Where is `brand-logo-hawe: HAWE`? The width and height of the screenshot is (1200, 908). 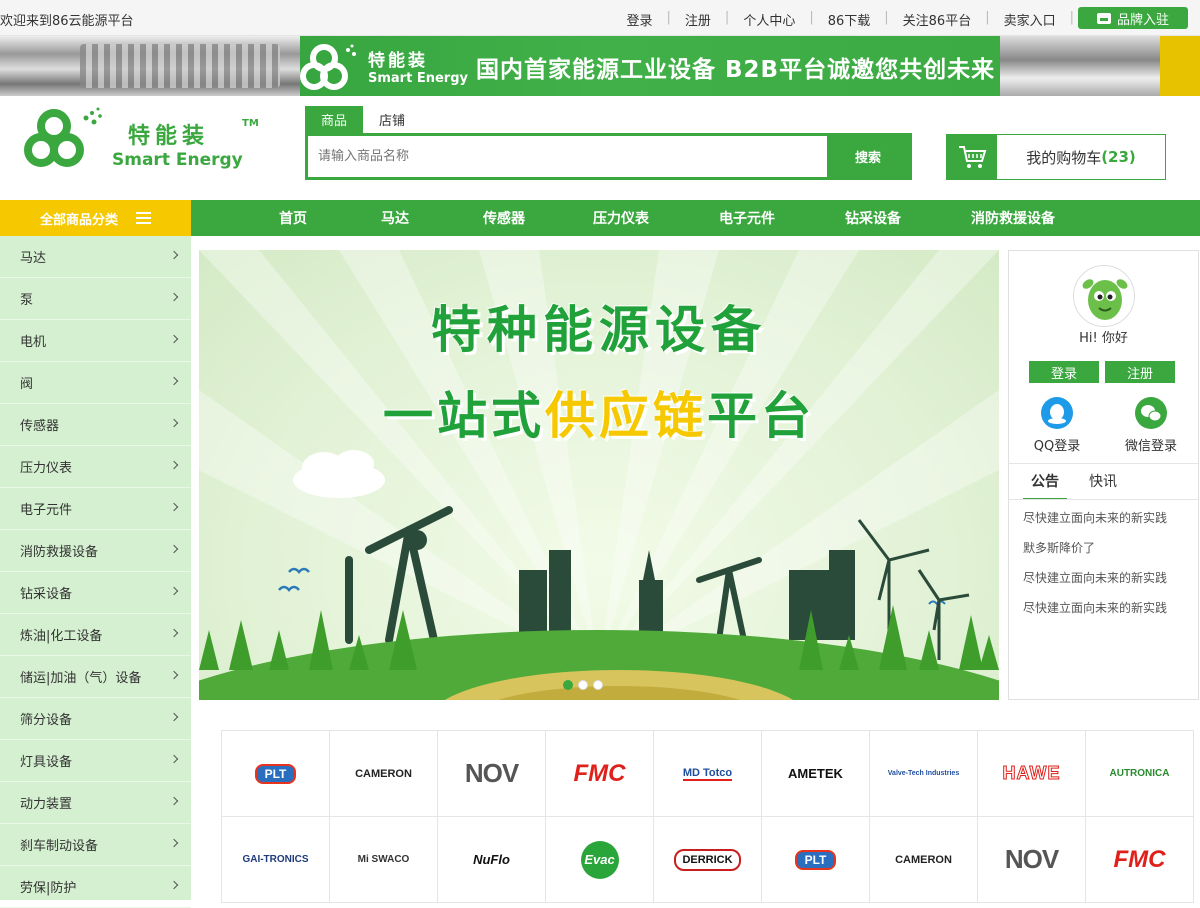 brand-logo-hawe: HAWE is located at coordinates (1032, 774).